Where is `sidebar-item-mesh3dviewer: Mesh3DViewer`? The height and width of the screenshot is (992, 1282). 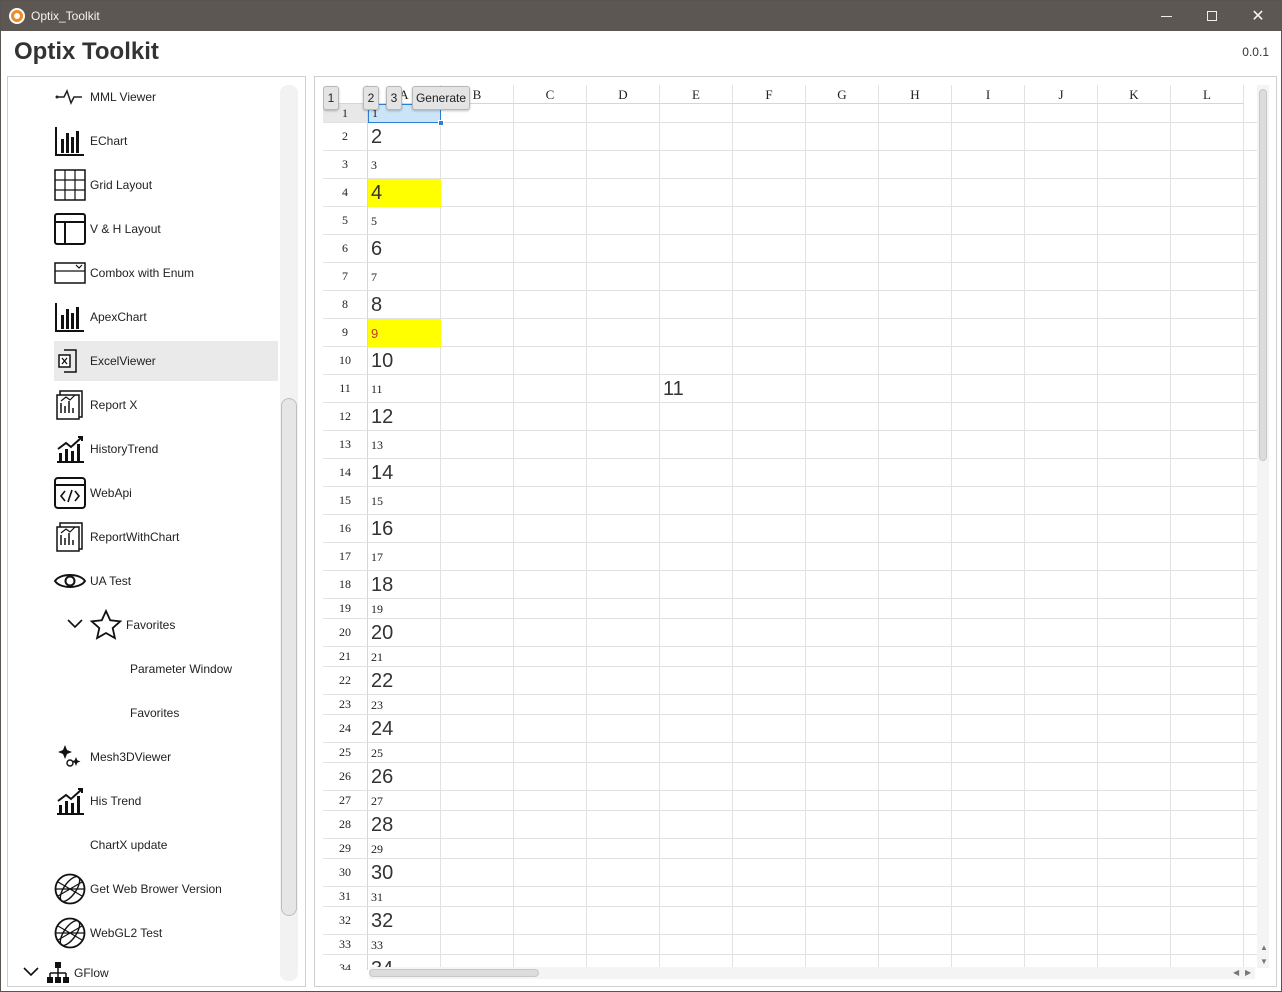 sidebar-item-mesh3dviewer: Mesh3DViewer is located at coordinates (166, 757).